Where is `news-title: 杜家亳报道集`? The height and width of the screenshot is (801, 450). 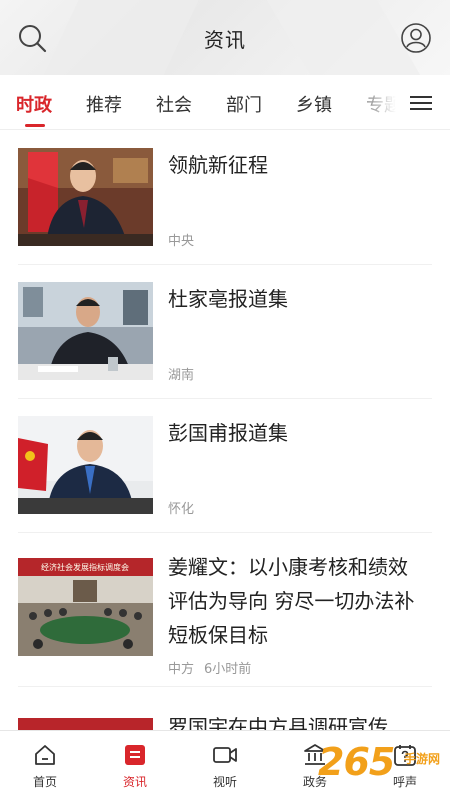
news-title: 杜家亳报道集 is located at coordinates (297, 299).